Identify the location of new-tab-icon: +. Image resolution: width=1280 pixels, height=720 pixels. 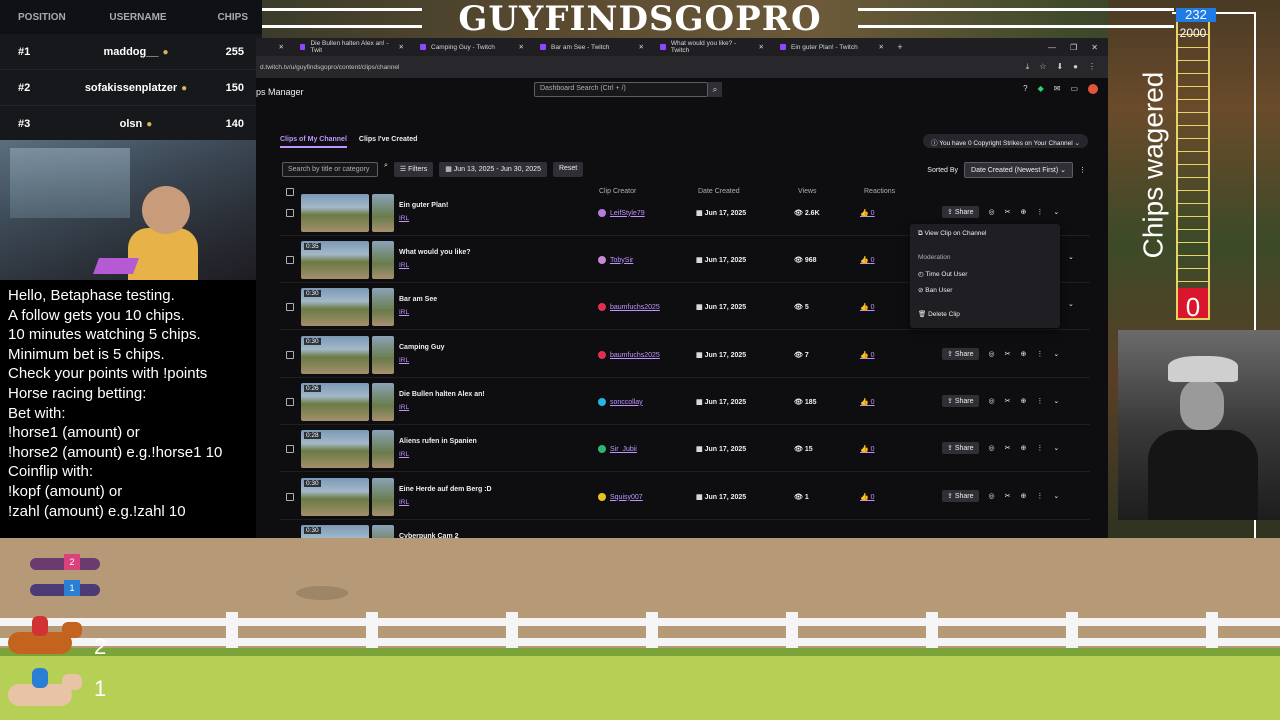
(900, 47).